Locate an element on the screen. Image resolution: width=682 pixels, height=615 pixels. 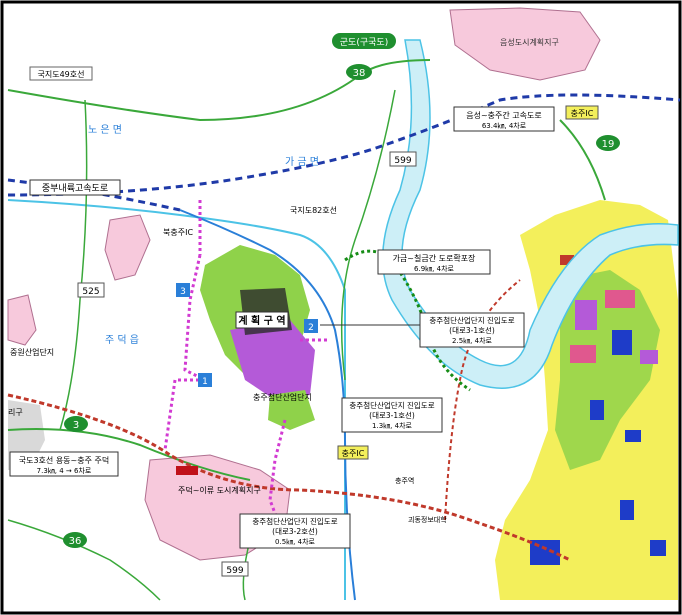
route-19-shield: 19 is located at coordinates (608, 143).